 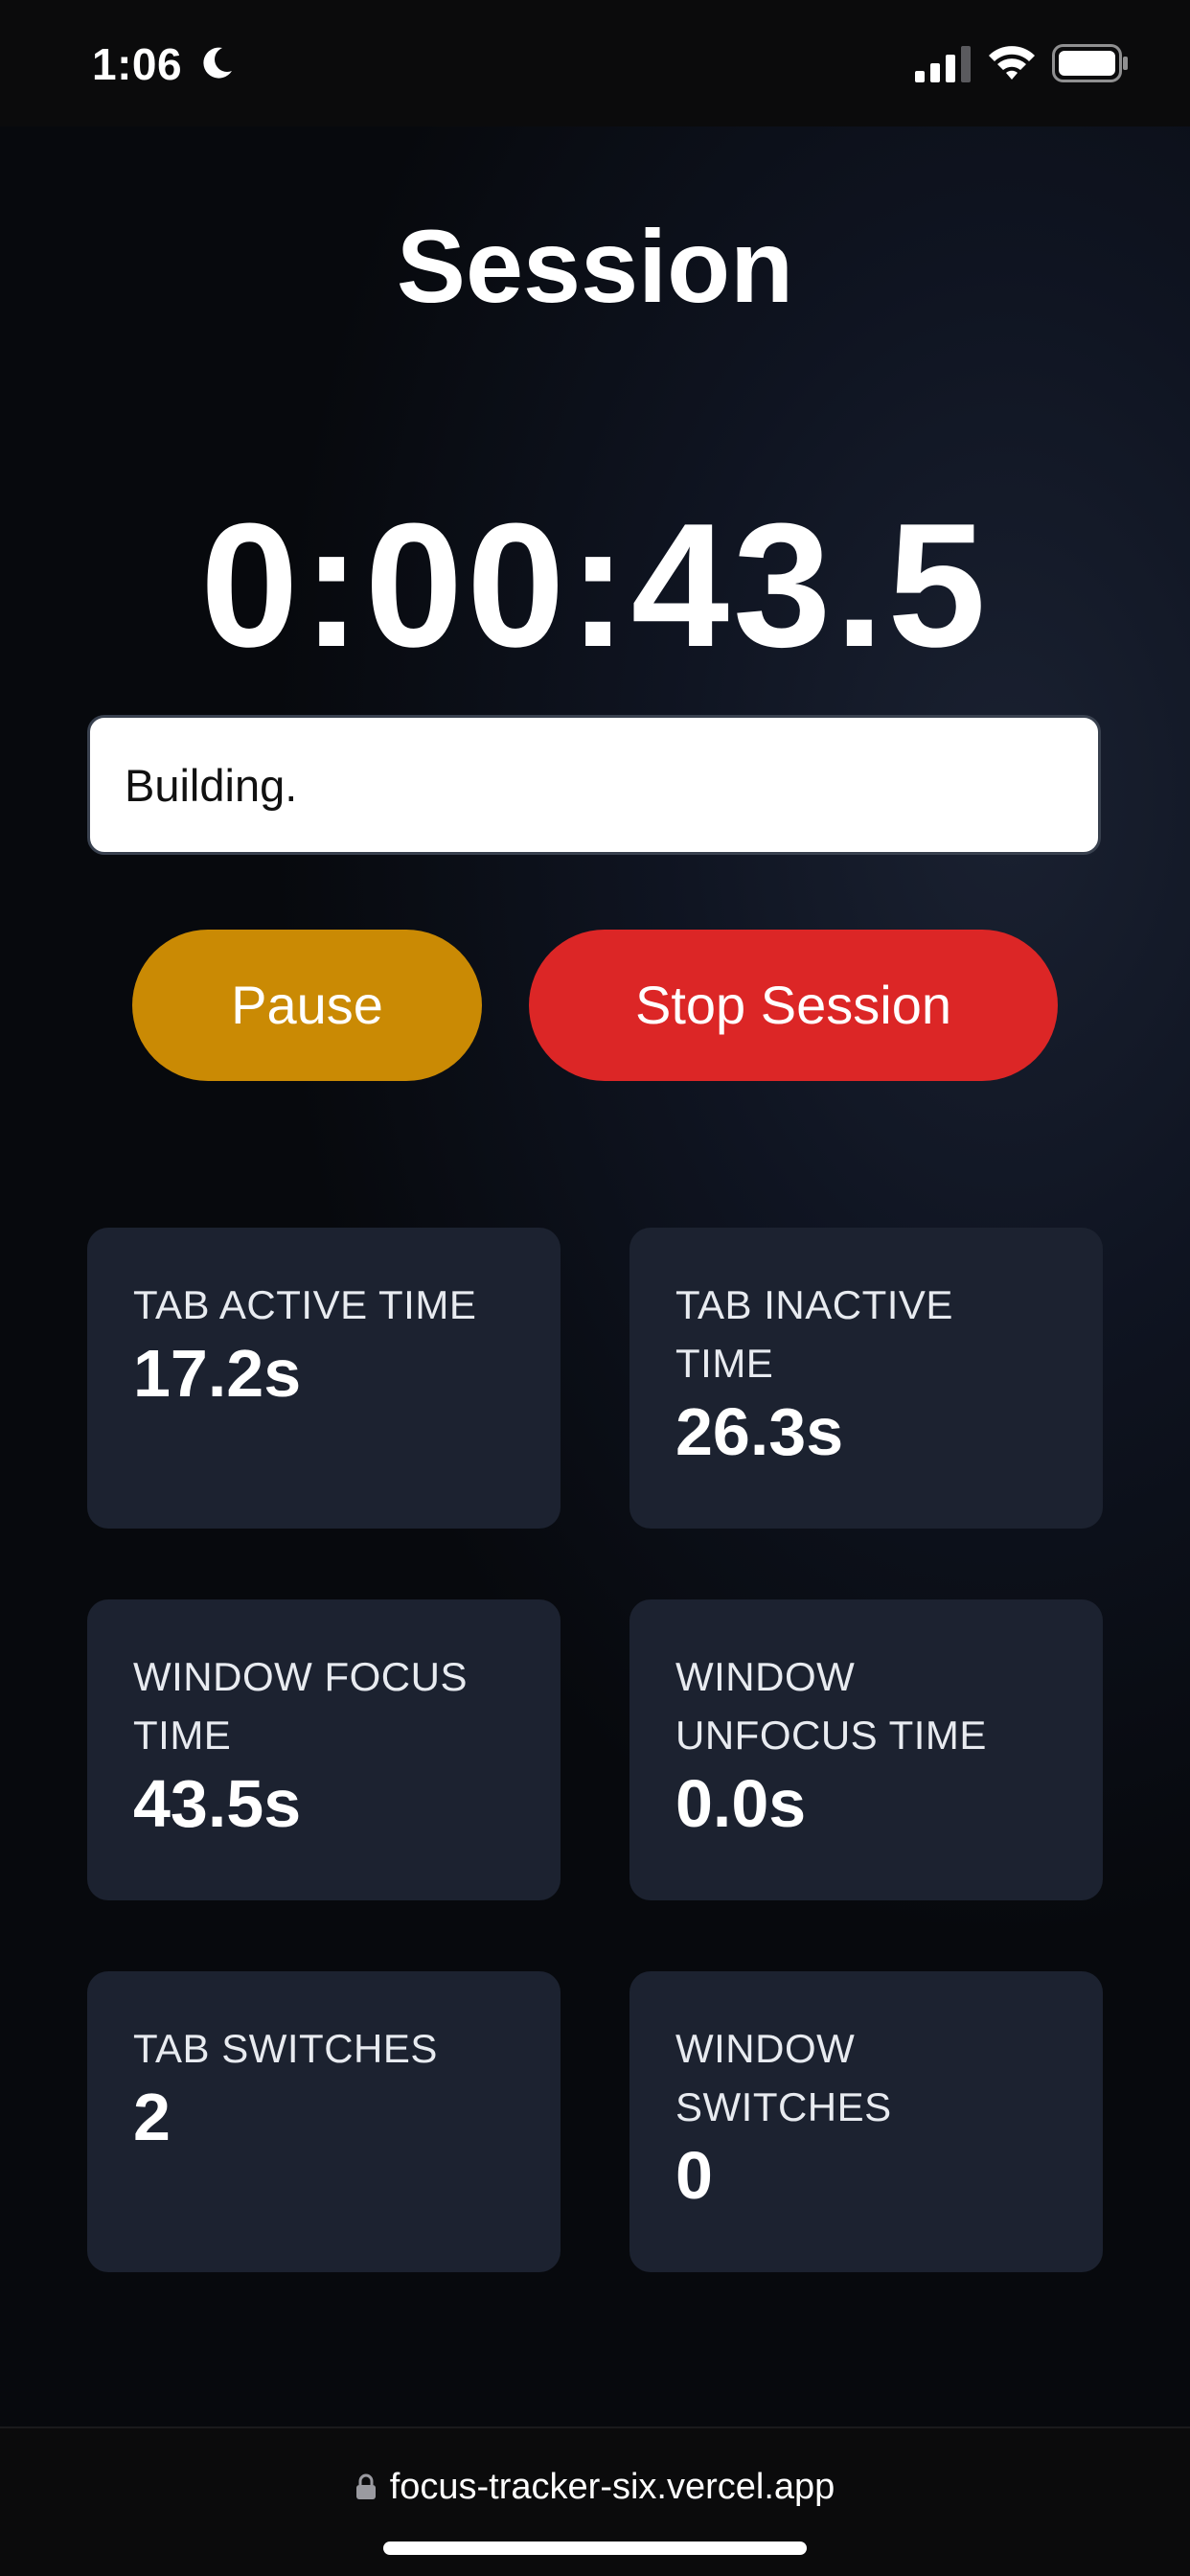 What do you see at coordinates (595, 63) in the screenshot?
I see `status-bar: 1:06` at bounding box center [595, 63].